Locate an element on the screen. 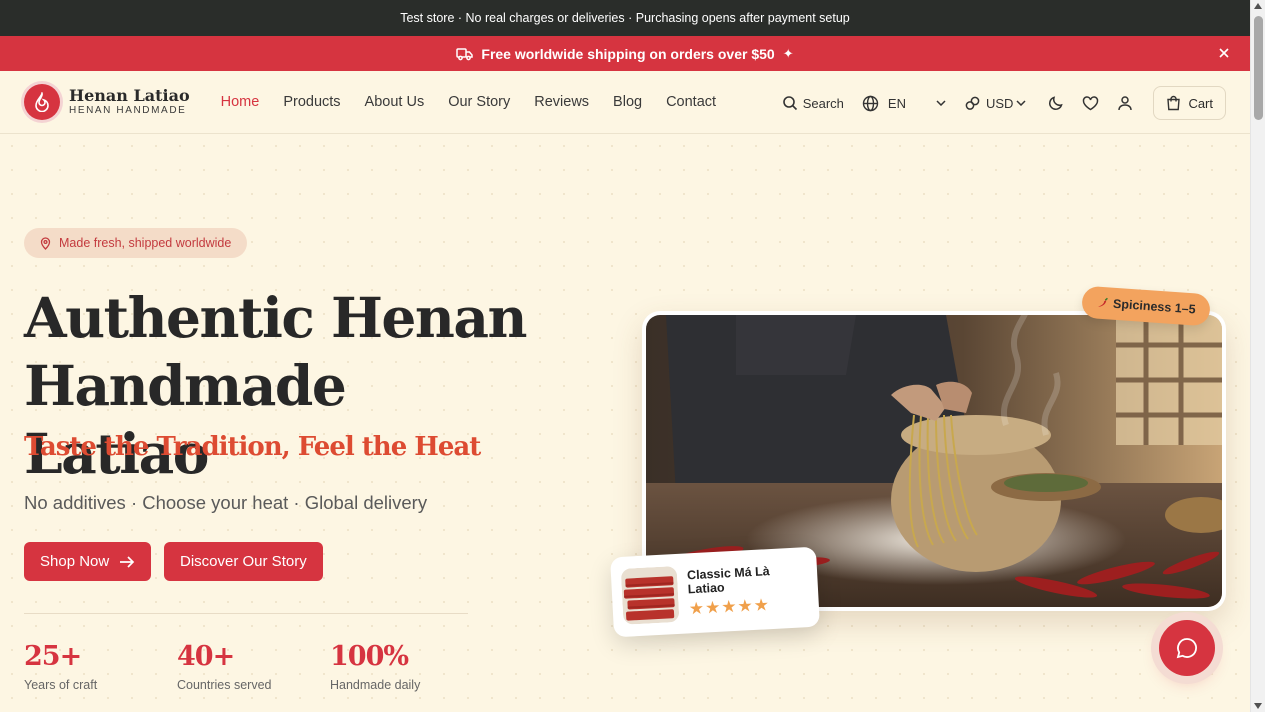 Image resolution: width=1265 pixels, height=712 pixels. moon-icon is located at coordinates (1056, 103).